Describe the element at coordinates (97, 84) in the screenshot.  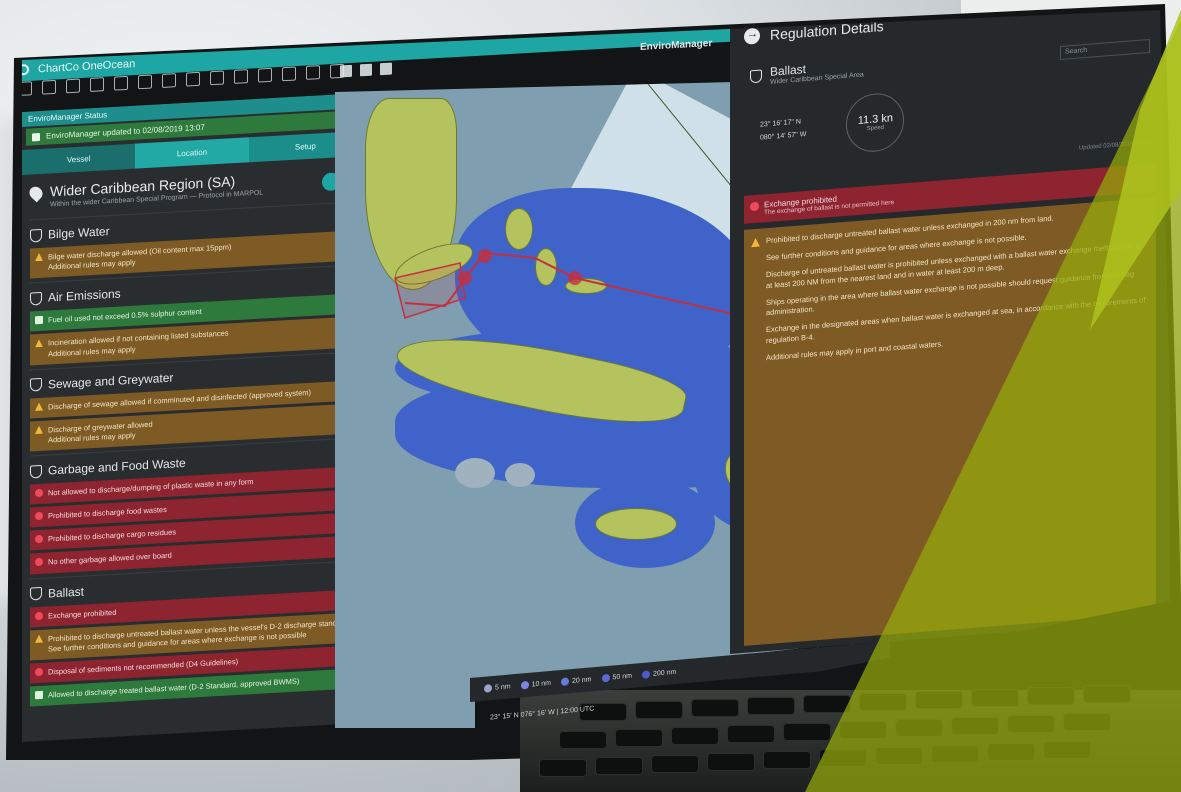
I see `person-icon` at that location.